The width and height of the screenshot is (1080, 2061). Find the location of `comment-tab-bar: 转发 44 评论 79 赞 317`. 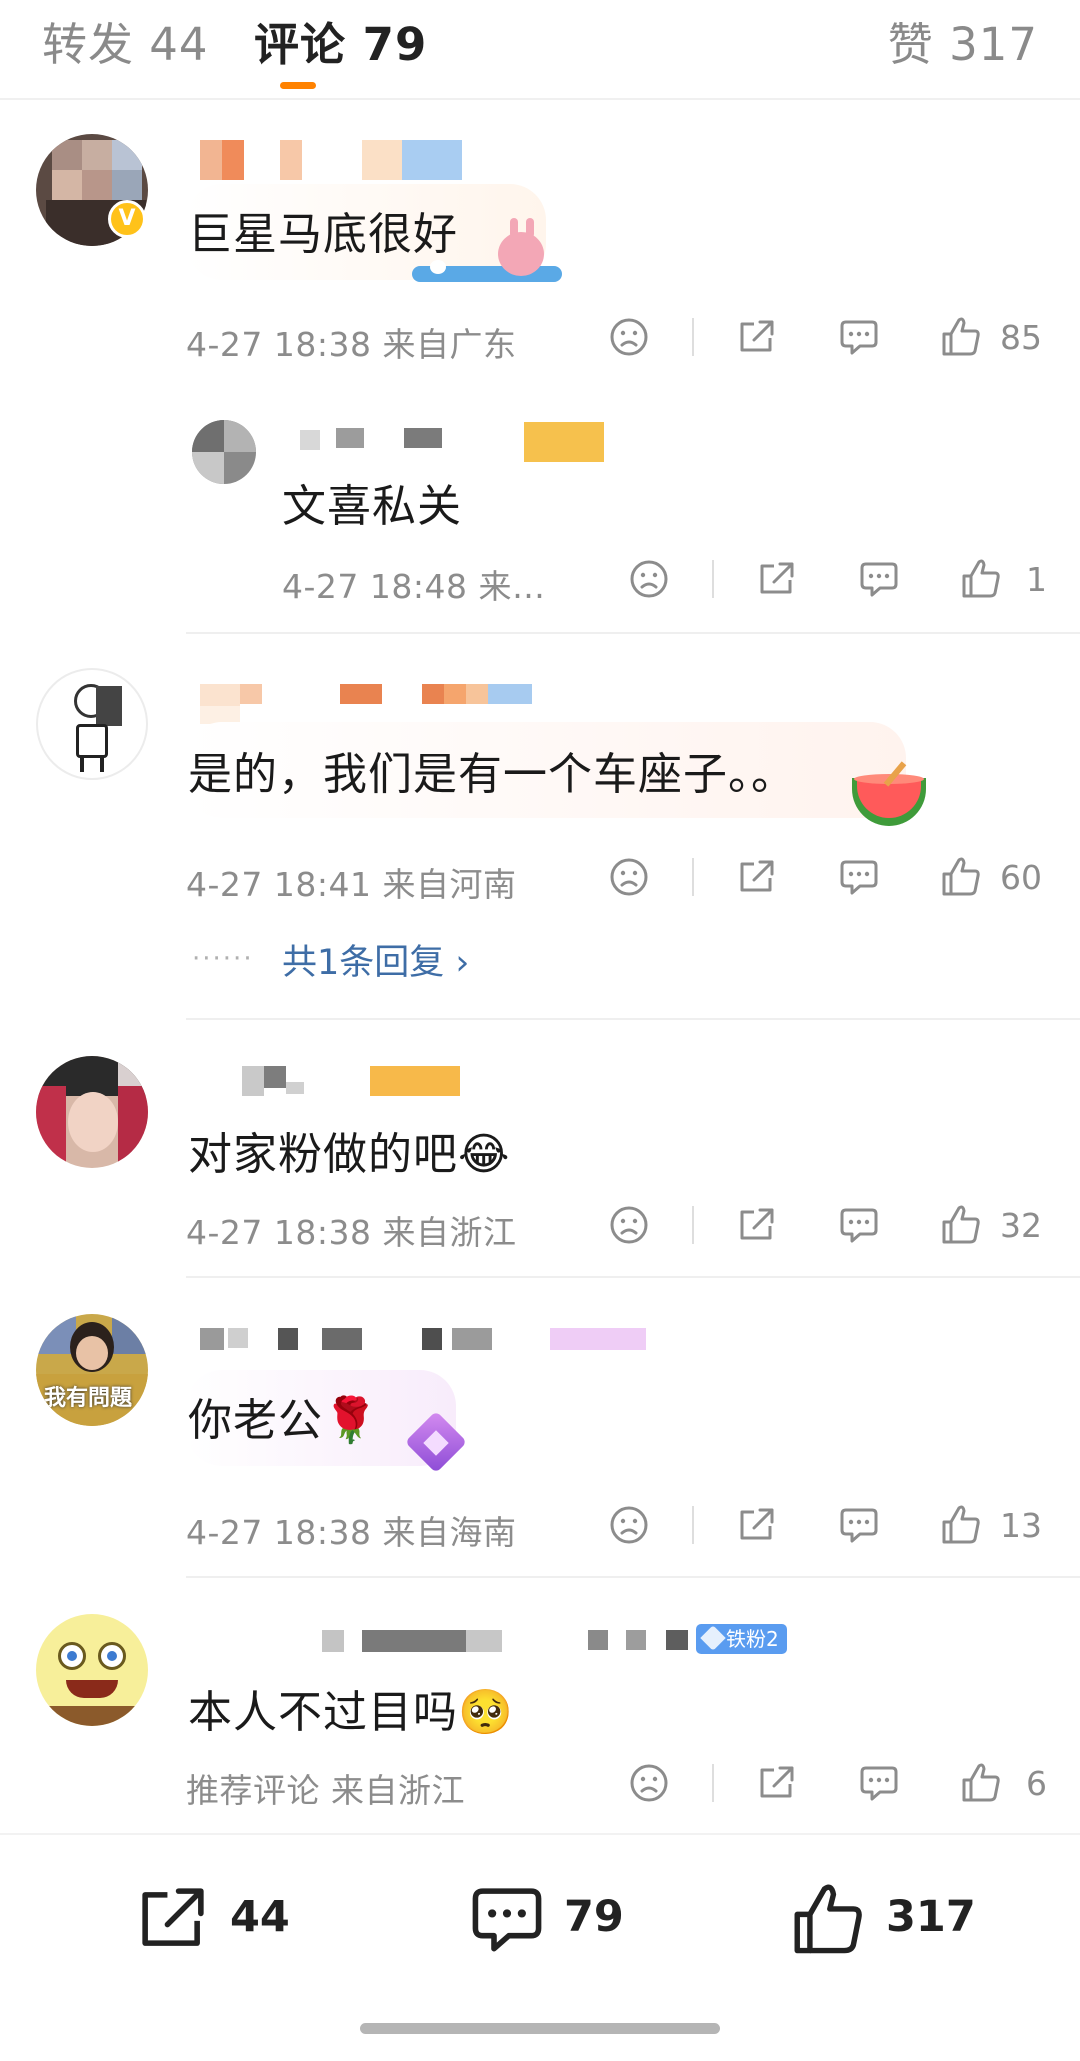

comment-tab-bar: 转发 44 评论 79 赞 317 is located at coordinates (540, 50).